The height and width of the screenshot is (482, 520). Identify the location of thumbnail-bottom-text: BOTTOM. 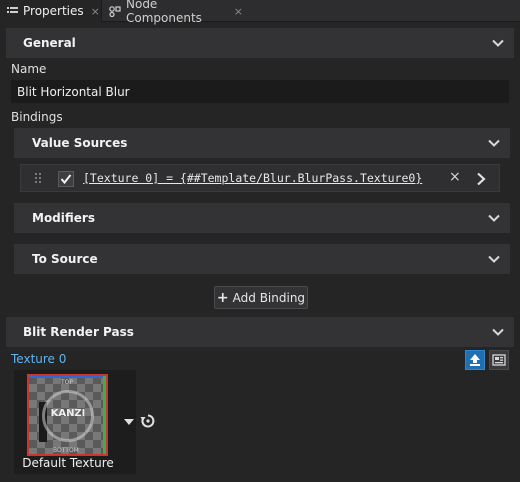
(66, 450).